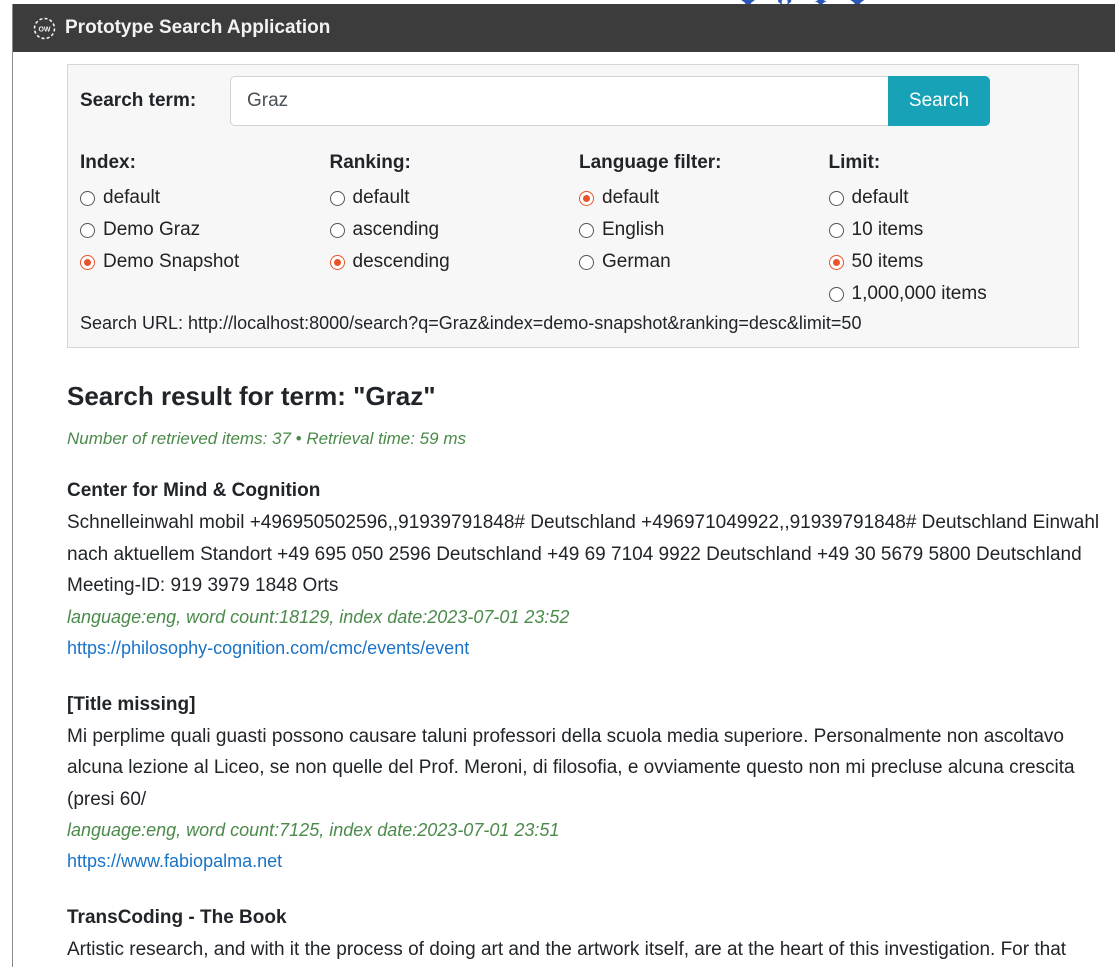 Image resolution: width=1115 pixels, height=967 pixels. I want to click on index-options: Index: default Demo Graz Demo Snapshot, so click(205, 231).